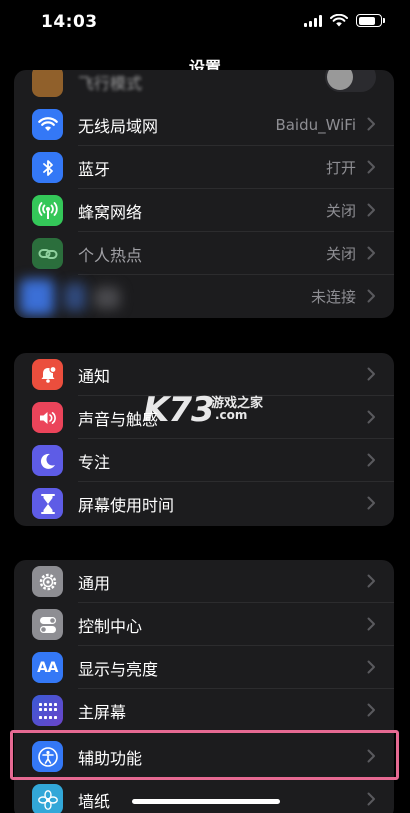  I want to click on bluetooth-label: 蓝牙, so click(94, 169).